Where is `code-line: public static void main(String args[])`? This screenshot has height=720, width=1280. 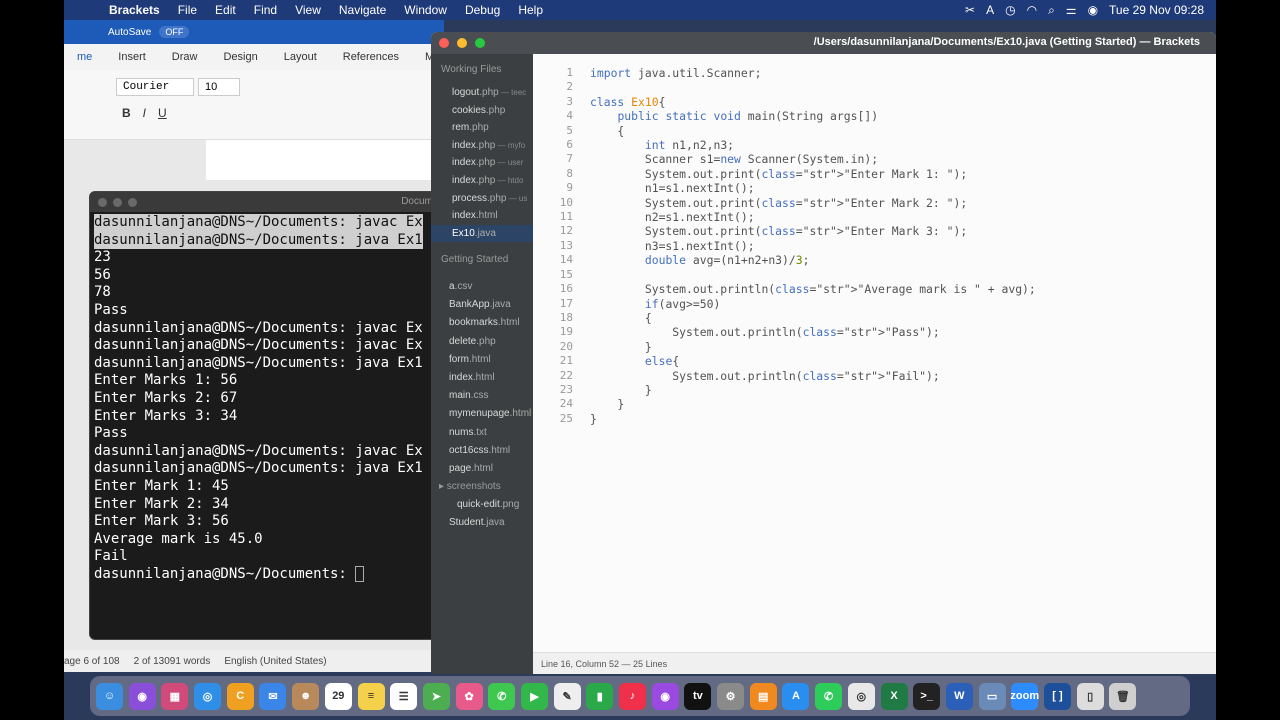 code-line: public static void main(String args[]) is located at coordinates (813, 116).